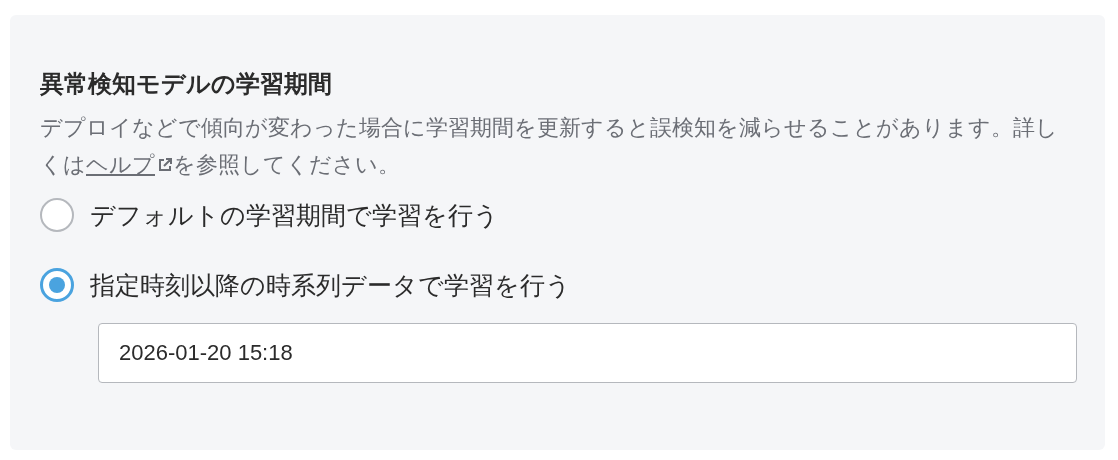 Image resolution: width=1118 pixels, height=460 pixels. What do you see at coordinates (294, 215) in the screenshot?
I see `option-label: デフォルトの学習期間で学習を行う` at bounding box center [294, 215].